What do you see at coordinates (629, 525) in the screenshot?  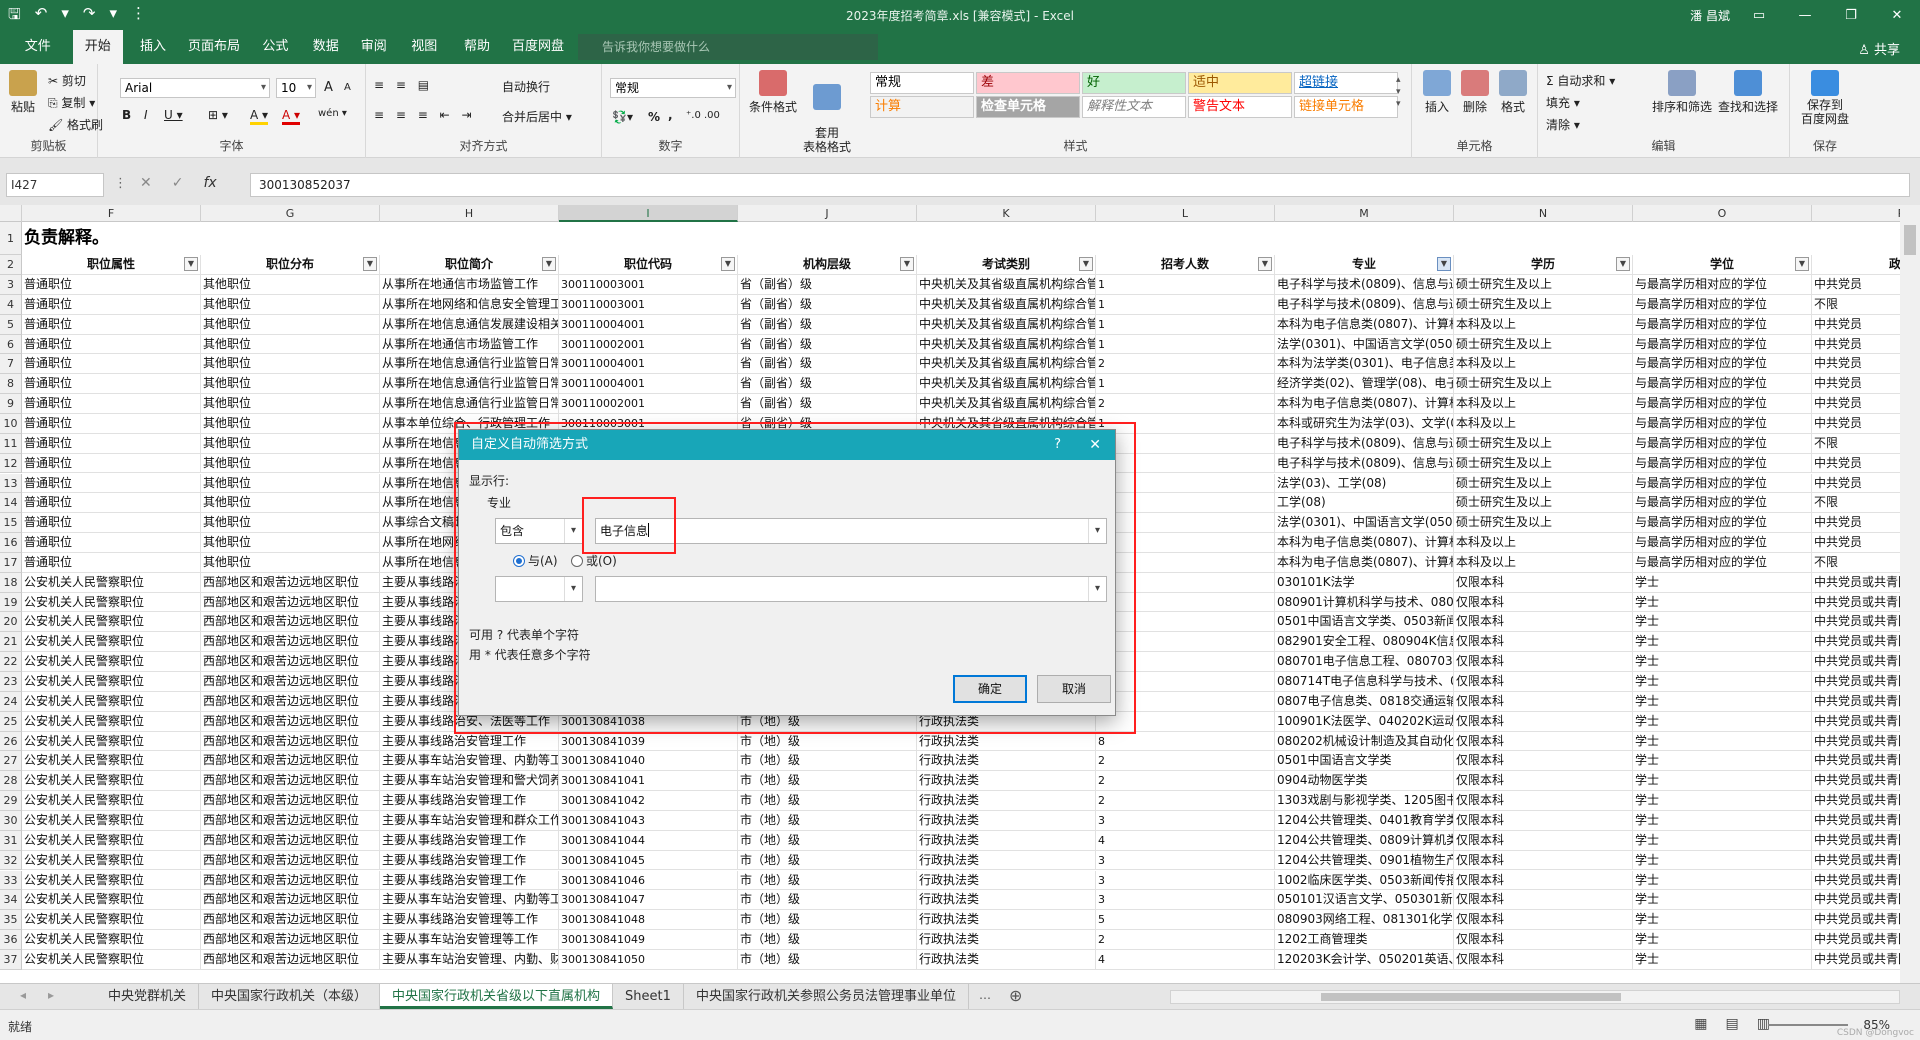 I see `annotation-box-value` at bounding box center [629, 525].